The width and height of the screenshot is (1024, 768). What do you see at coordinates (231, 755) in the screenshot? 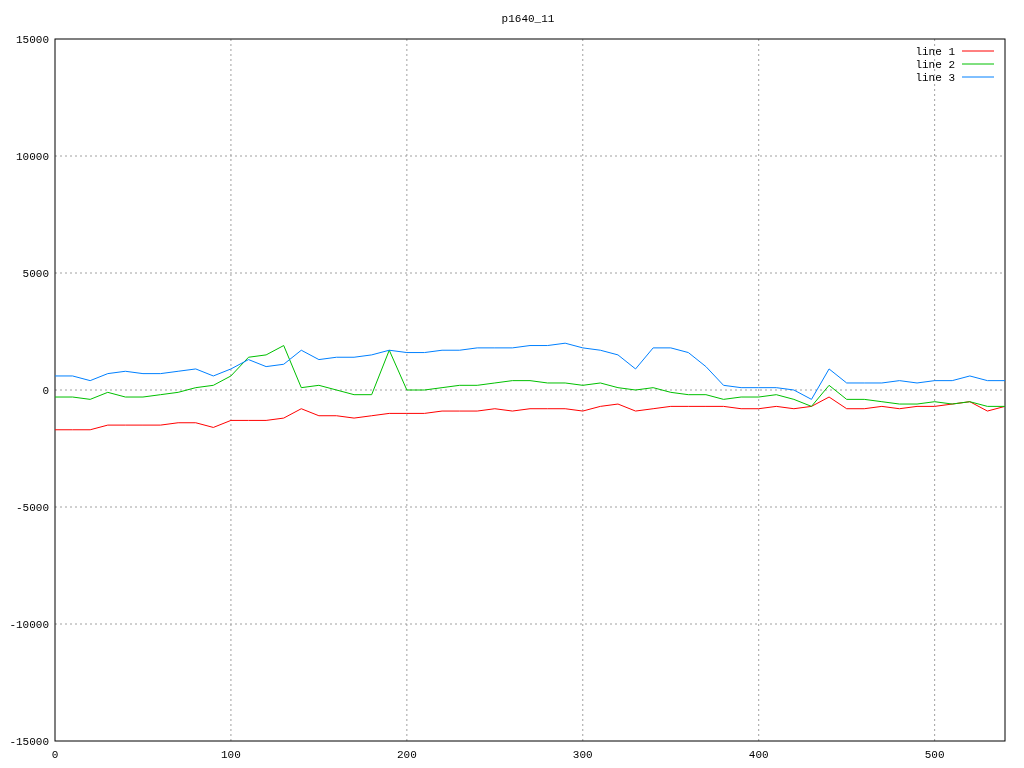
I see `tick-label: 100` at bounding box center [231, 755].